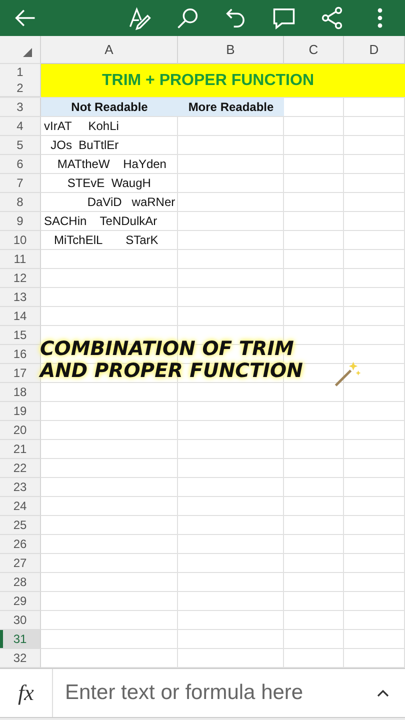  I want to click on table-cell-text: SACHin TeNDulkAr, so click(100, 221).